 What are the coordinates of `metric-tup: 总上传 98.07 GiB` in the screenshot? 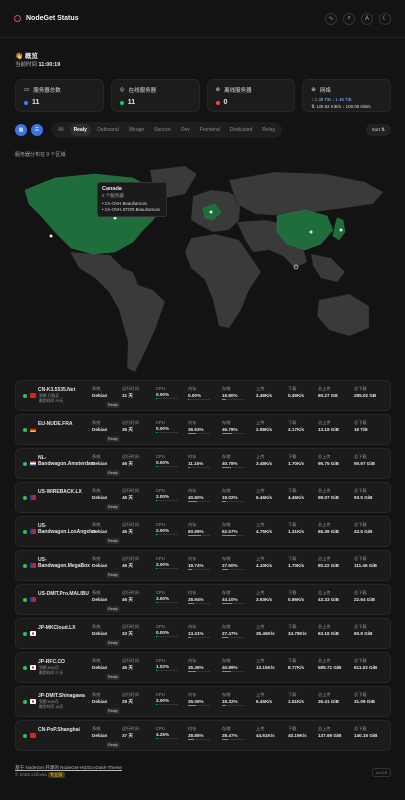 It's located at (328, 494).